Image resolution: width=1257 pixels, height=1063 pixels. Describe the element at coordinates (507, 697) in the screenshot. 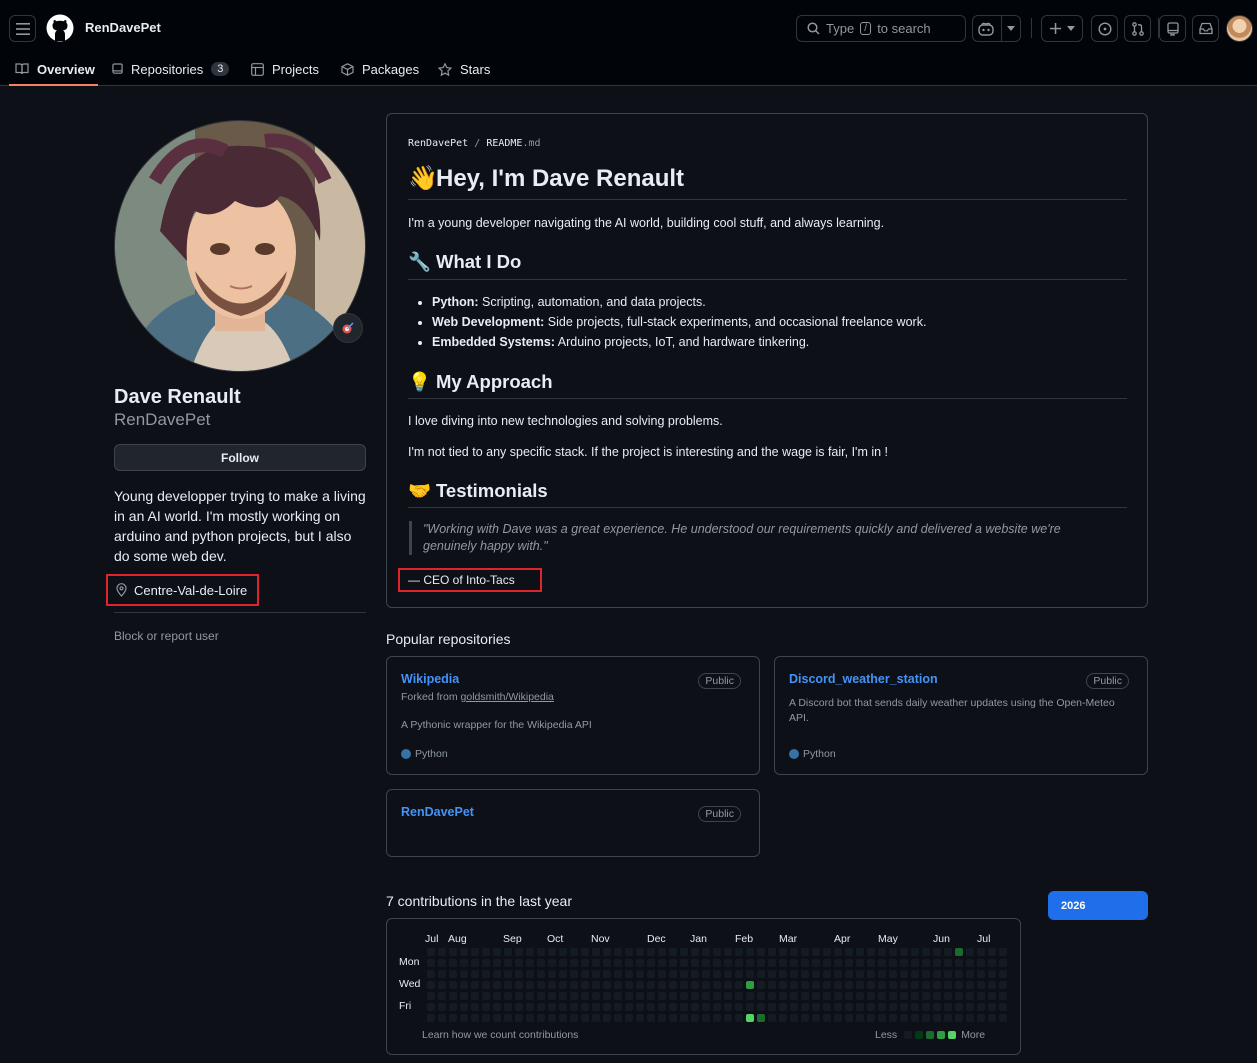

I see `fork-source-link: goldsmith/Wikipedia` at that location.